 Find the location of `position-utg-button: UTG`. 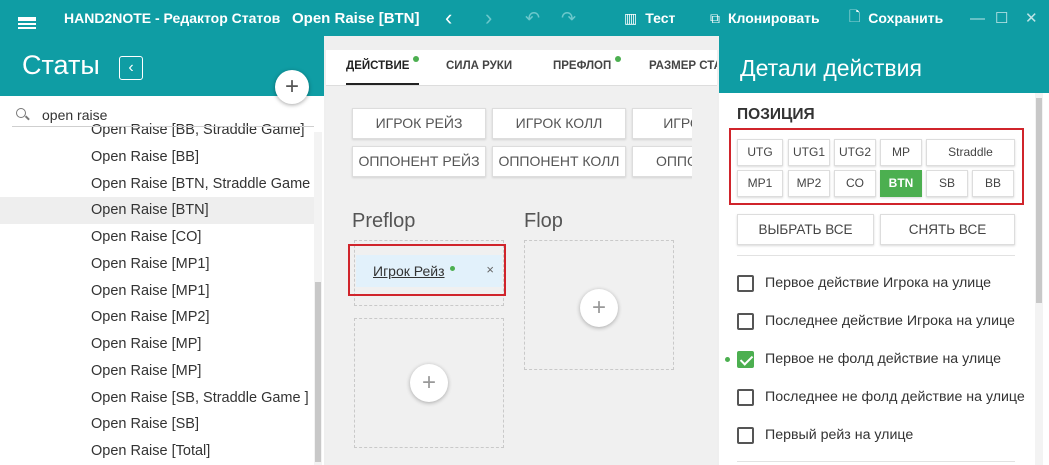

position-utg-button: UTG is located at coordinates (760, 152).